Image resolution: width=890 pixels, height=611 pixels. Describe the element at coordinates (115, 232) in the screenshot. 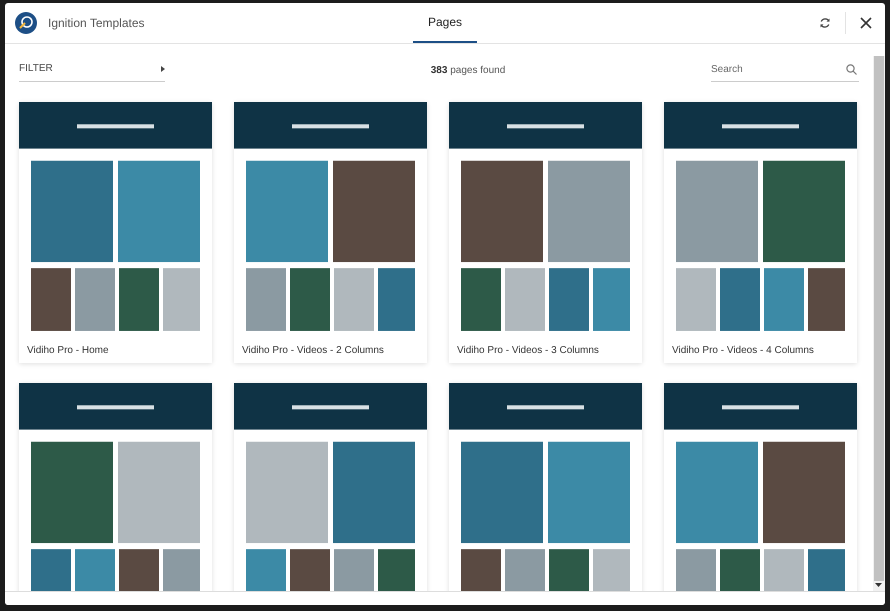

I see `template-card: Vidiho Pro - Home` at that location.